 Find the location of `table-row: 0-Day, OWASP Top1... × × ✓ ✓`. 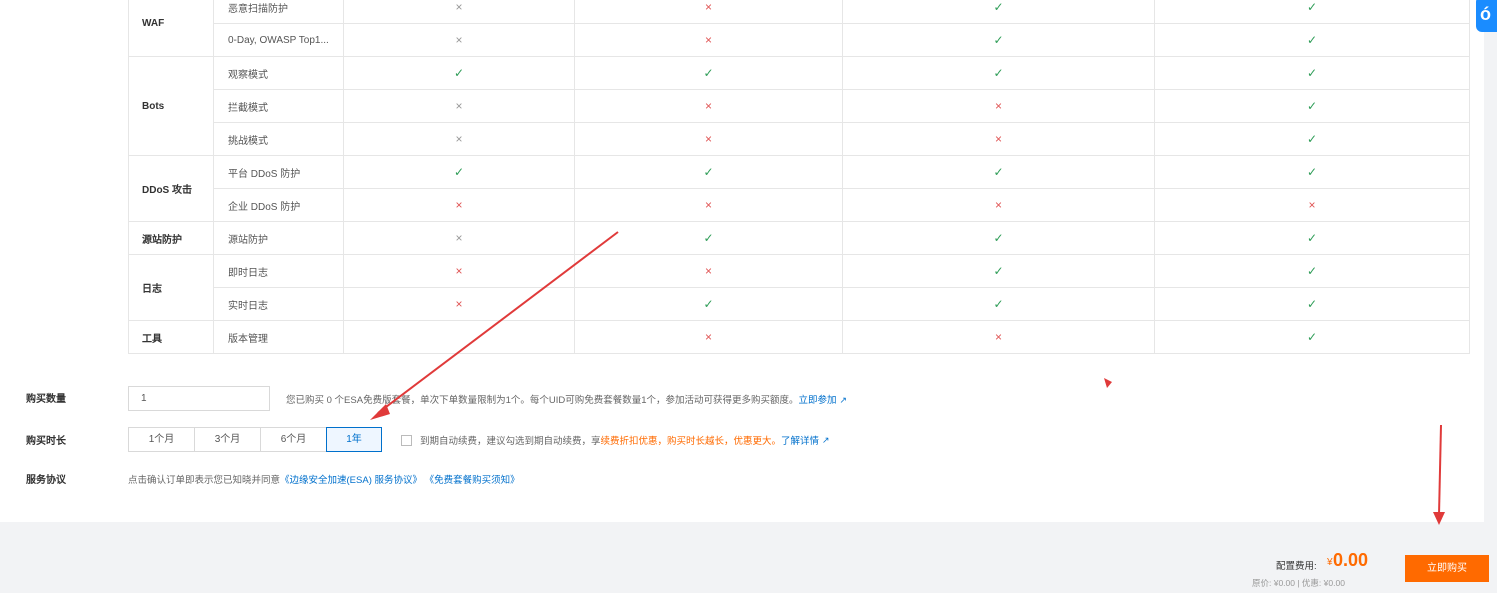

table-row: 0-Day, OWASP Top1... × × ✓ ✓ is located at coordinates (799, 40).